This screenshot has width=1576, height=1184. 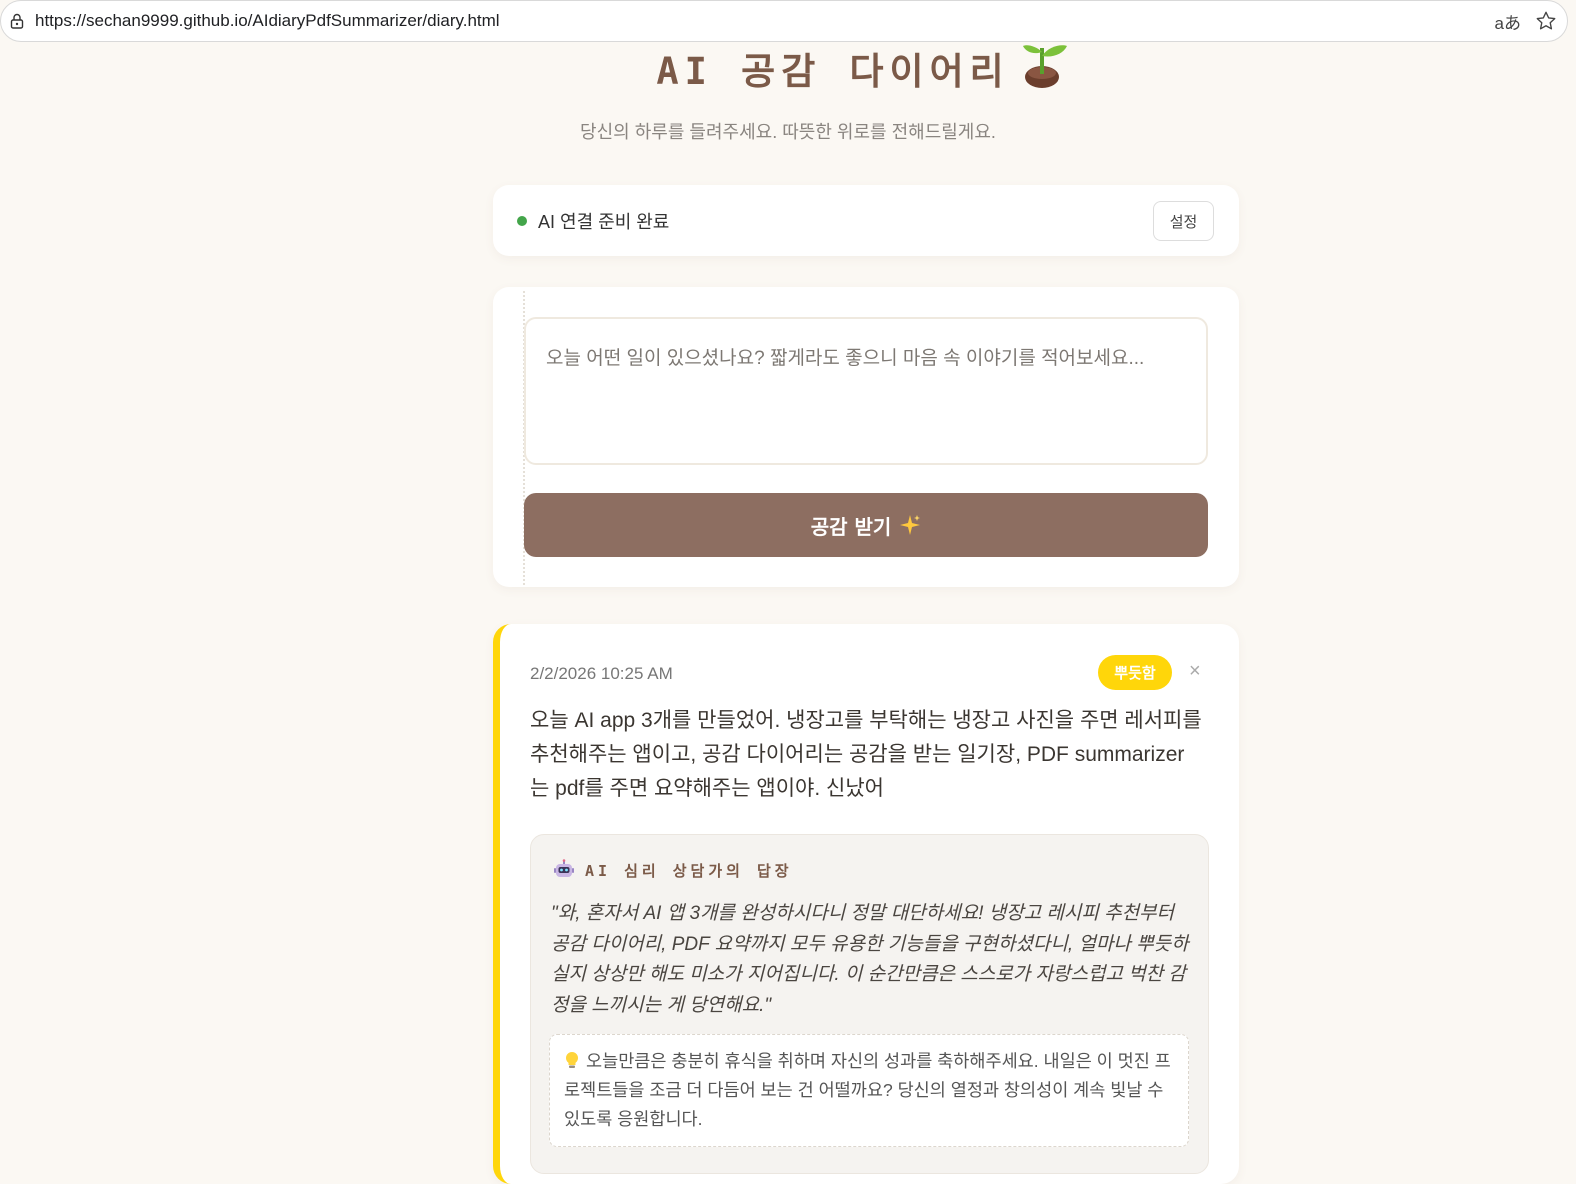 What do you see at coordinates (788, 132) in the screenshot?
I see `subtitle: 당신의 하루를 들려주세요. 따뜻한 위로를 전해드릴게요.` at bounding box center [788, 132].